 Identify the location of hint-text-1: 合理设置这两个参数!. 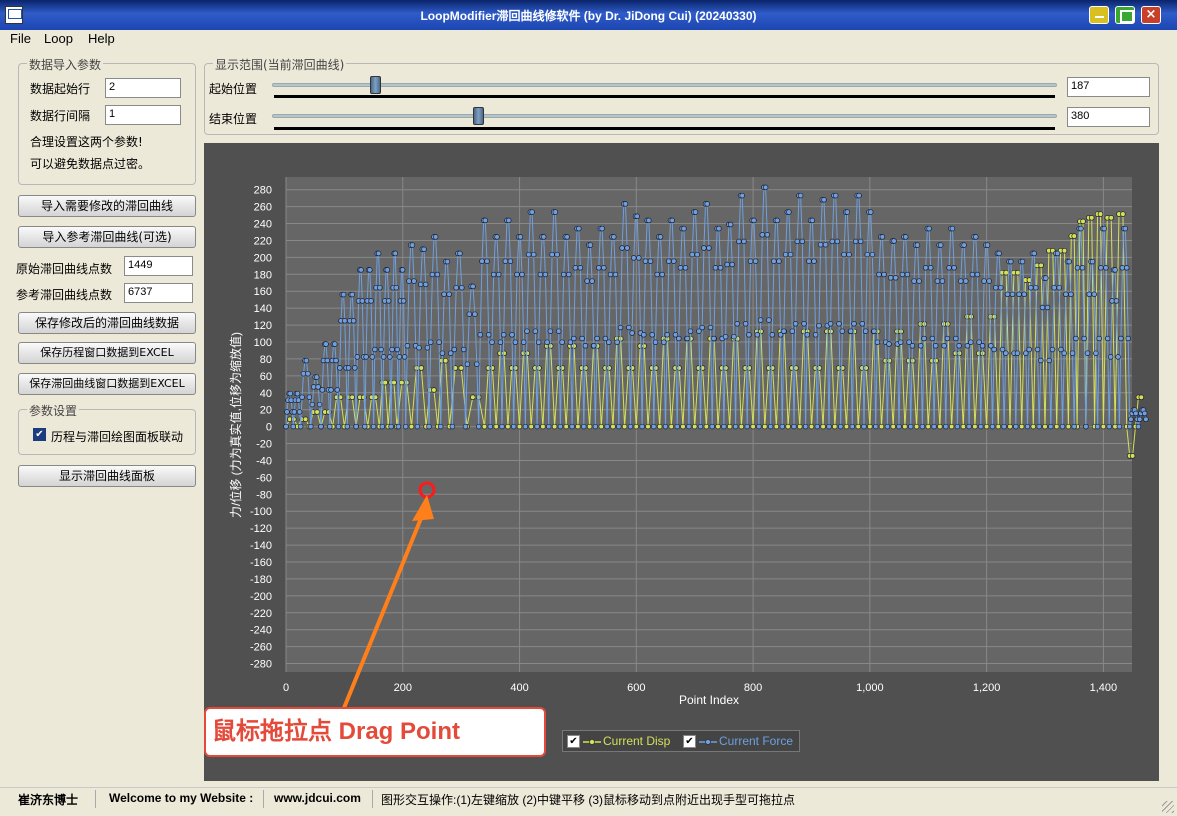
(86, 142).